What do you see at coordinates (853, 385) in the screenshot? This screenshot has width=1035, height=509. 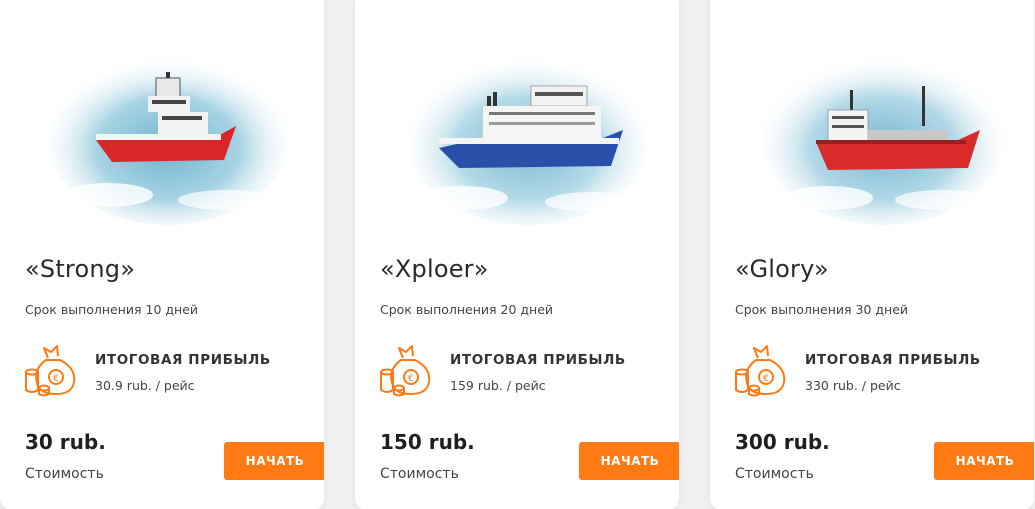 I see `profit-value: 330 rub. / рейс` at bounding box center [853, 385].